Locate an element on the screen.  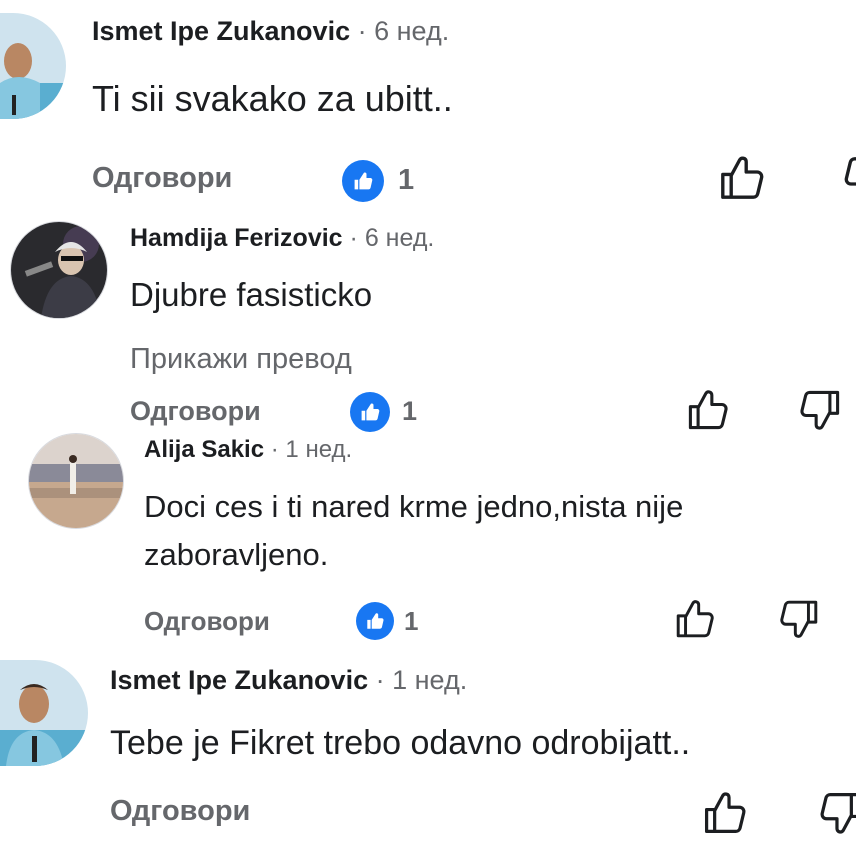
comment-text: Tebe je Fikret trebo odavno odrobijatt.. is located at coordinates (400, 743).